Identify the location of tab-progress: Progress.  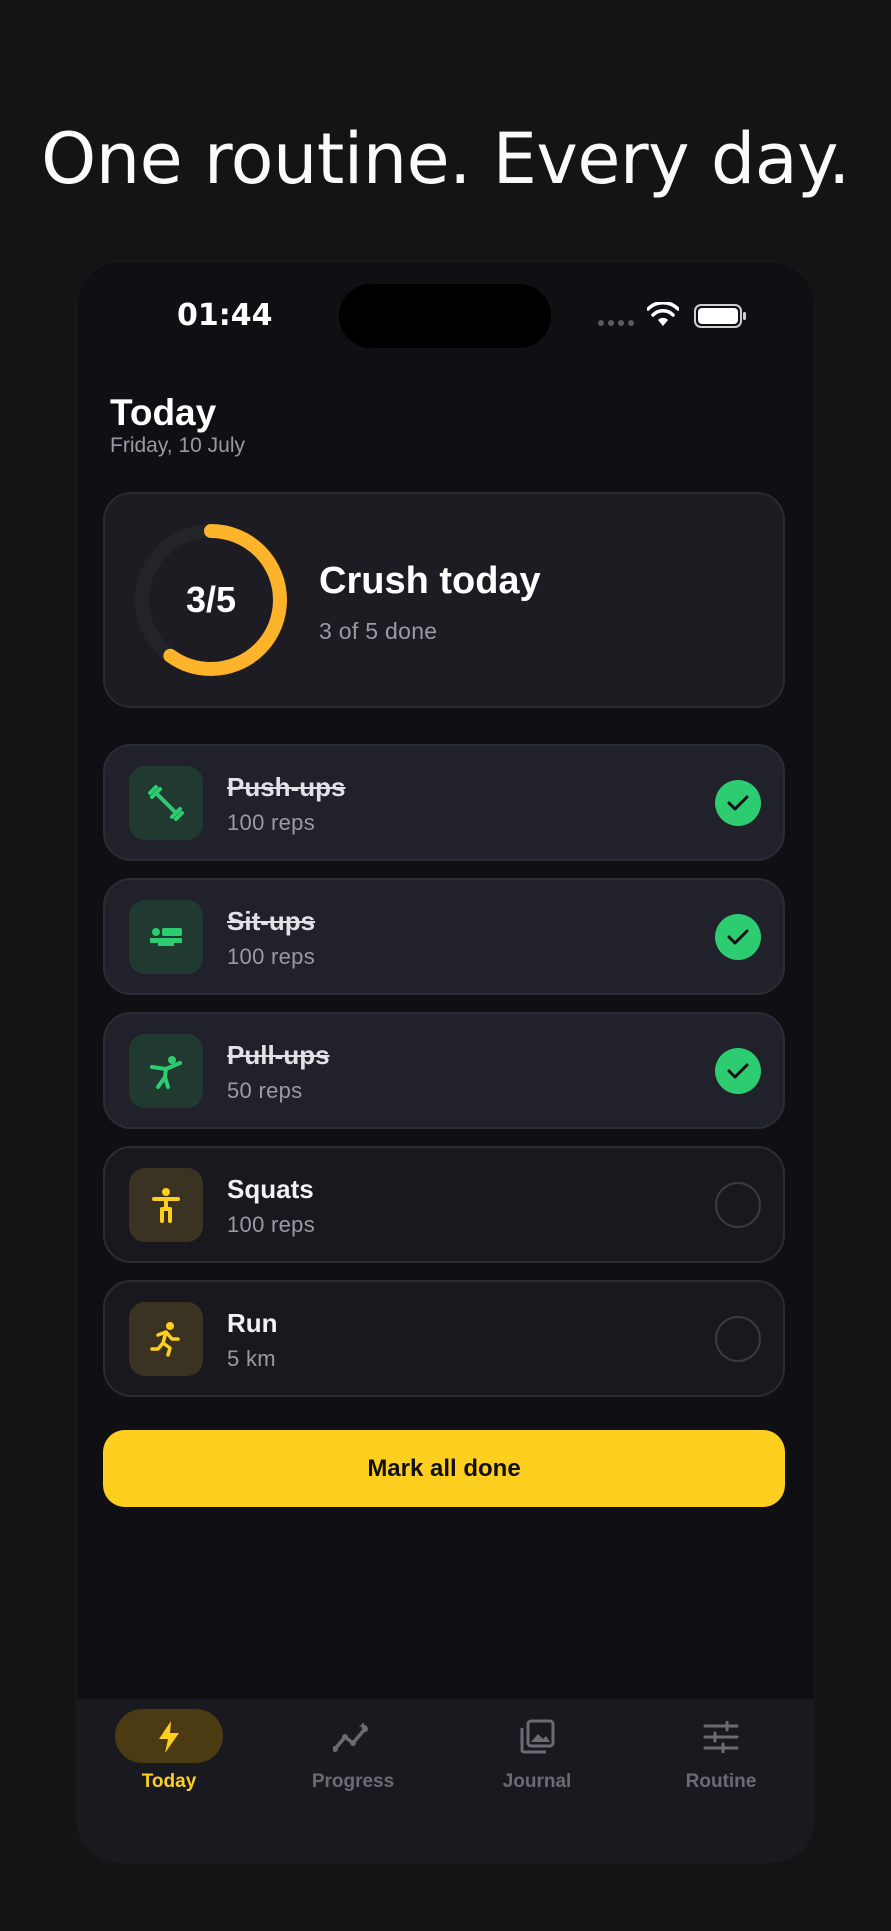
(353, 1780).